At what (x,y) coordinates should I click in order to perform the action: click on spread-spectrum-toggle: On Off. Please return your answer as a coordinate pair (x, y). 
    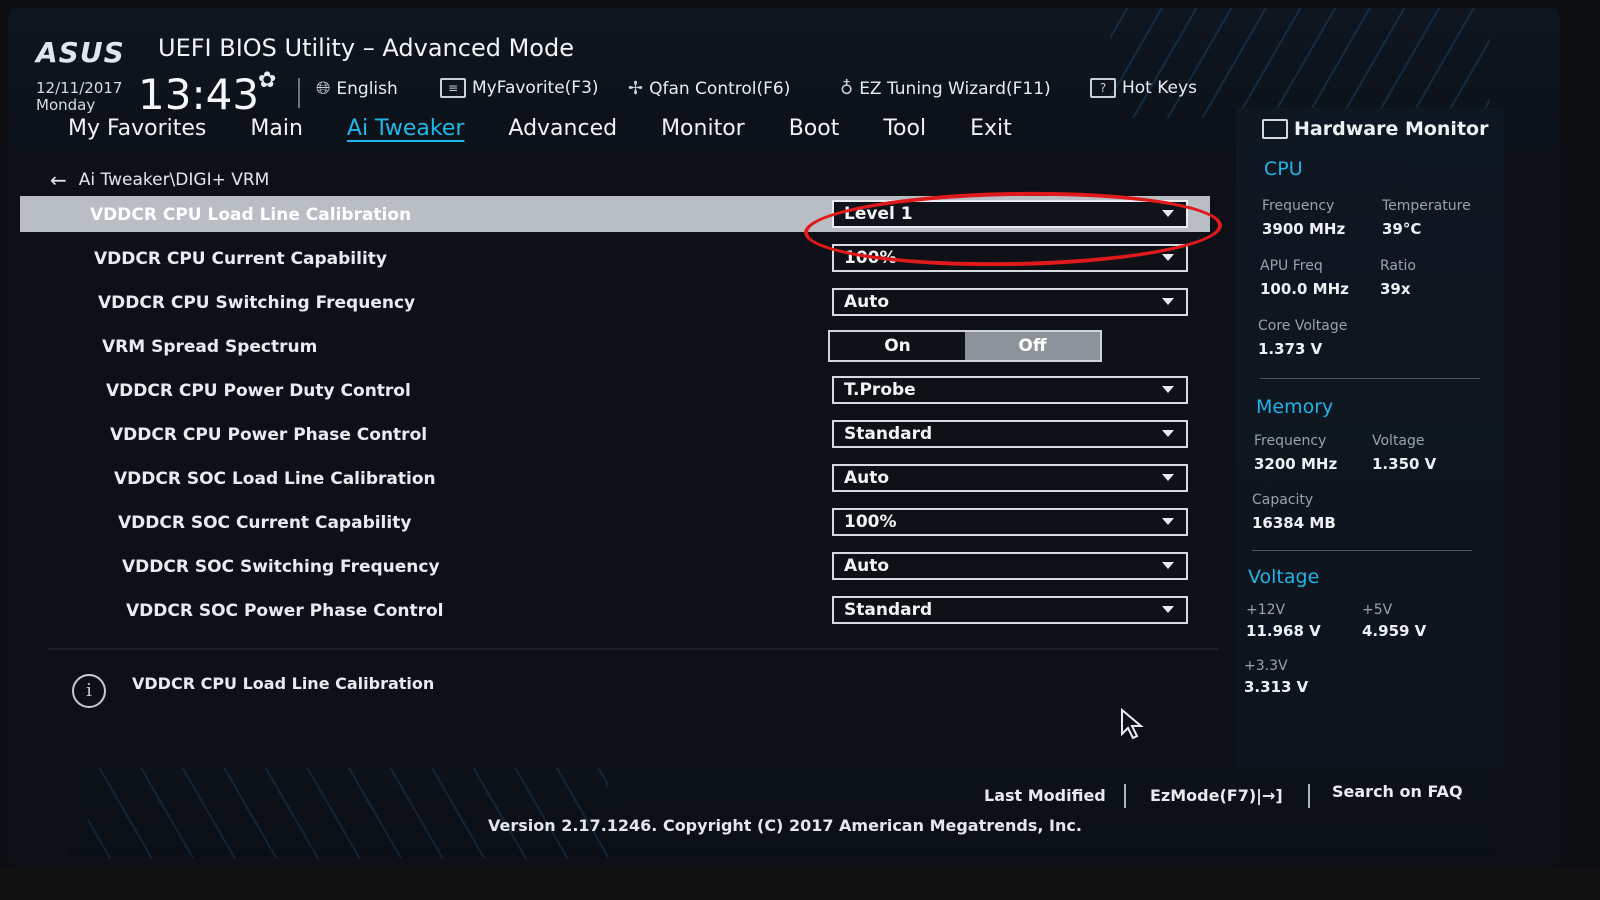
    Looking at the image, I should click on (965, 346).